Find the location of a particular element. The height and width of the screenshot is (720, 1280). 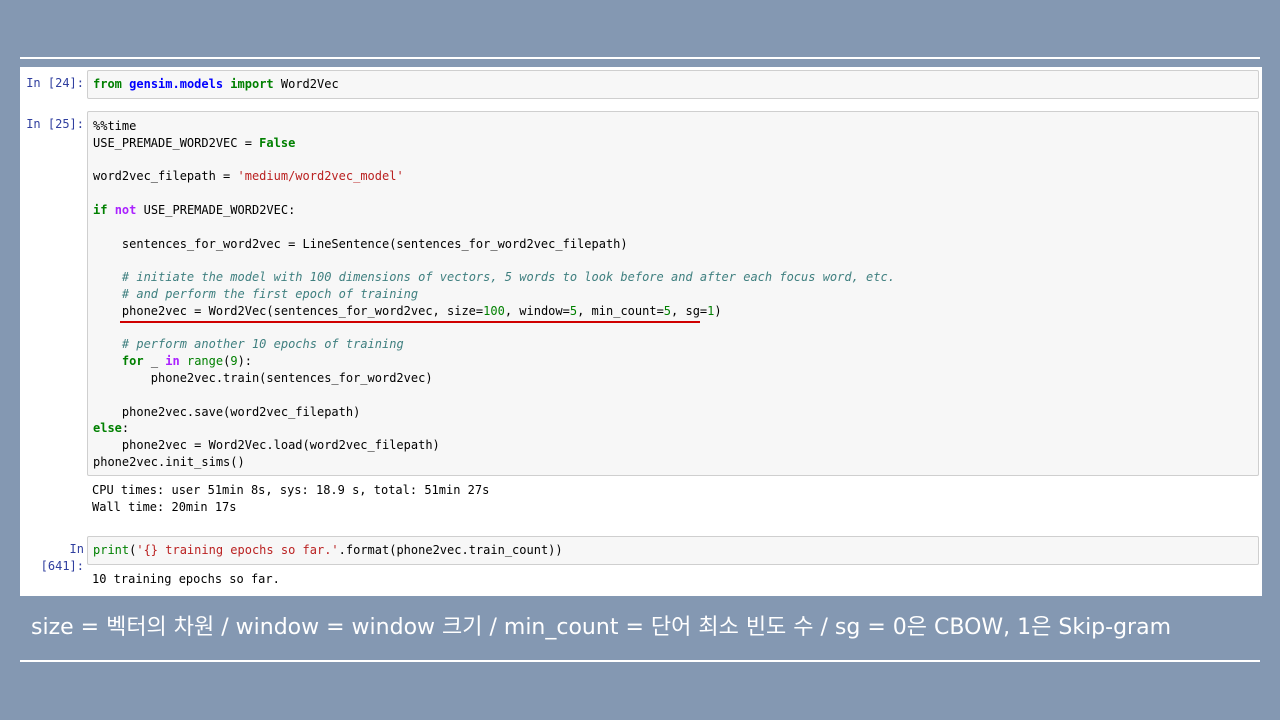

top-divider is located at coordinates (640, 58).